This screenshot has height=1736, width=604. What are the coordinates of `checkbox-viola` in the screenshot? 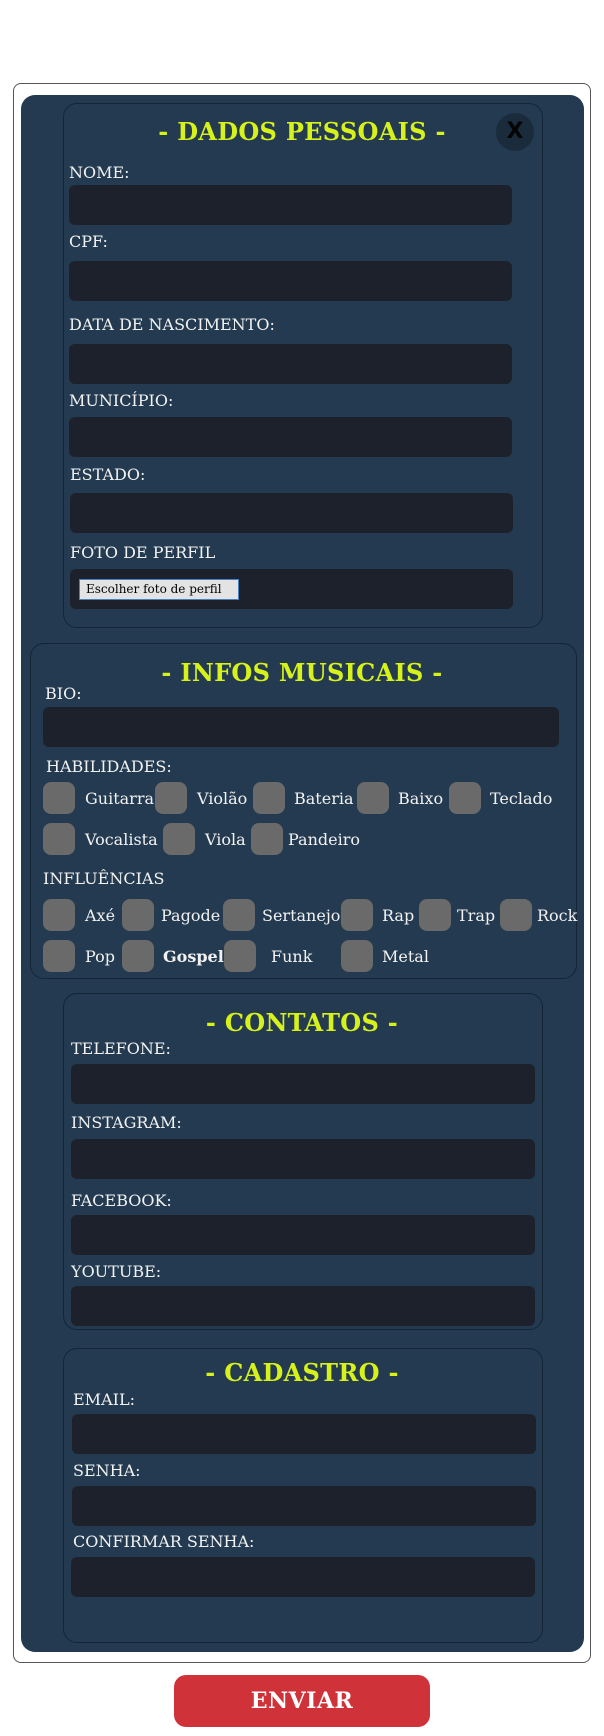 It's located at (179, 839).